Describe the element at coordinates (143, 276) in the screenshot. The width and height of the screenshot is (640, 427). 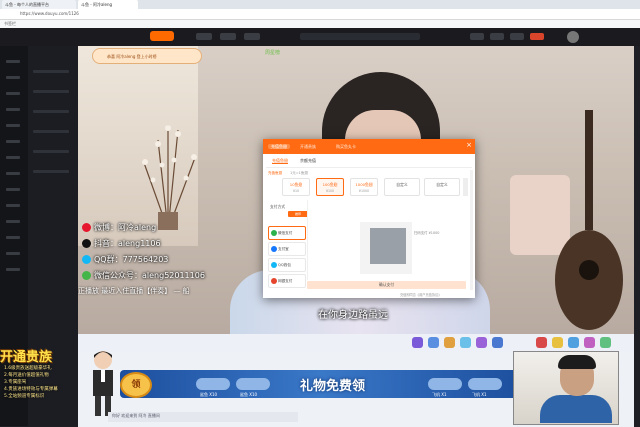
I see `social-wechat: 微信公众号：aleng52011106` at that location.